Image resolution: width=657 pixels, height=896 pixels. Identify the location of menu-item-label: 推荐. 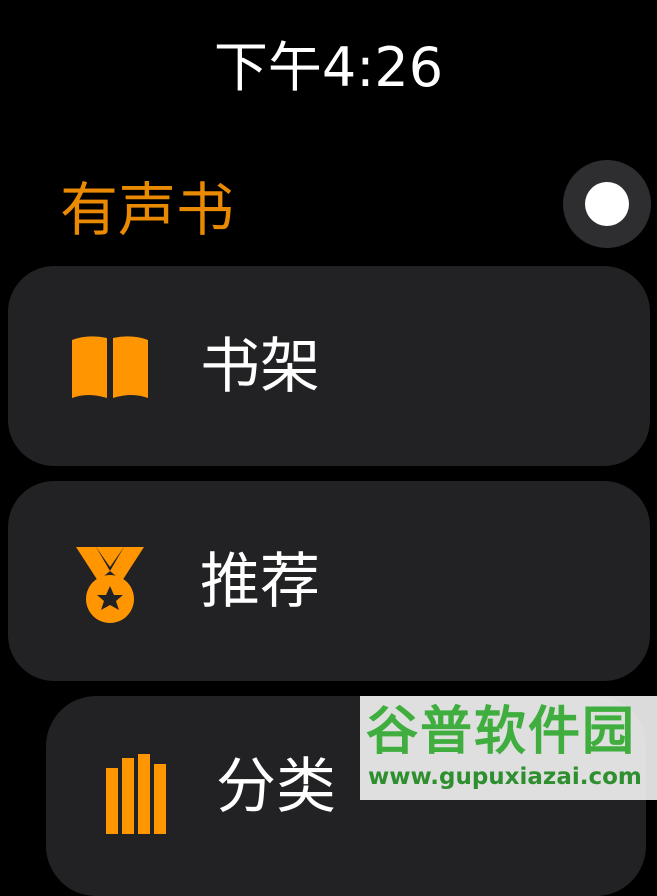
(260, 582).